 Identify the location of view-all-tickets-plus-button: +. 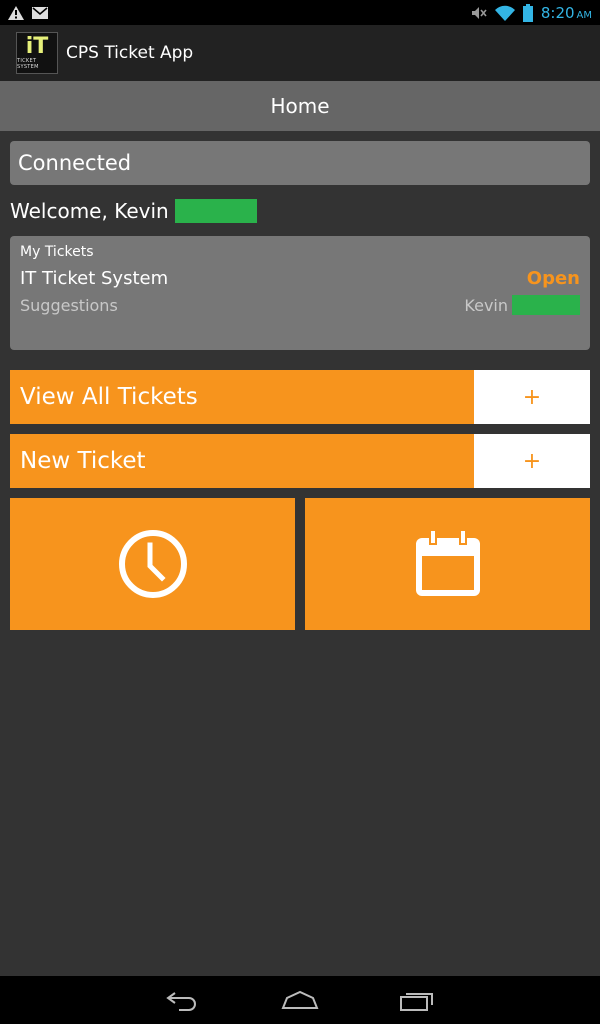
(532, 397).